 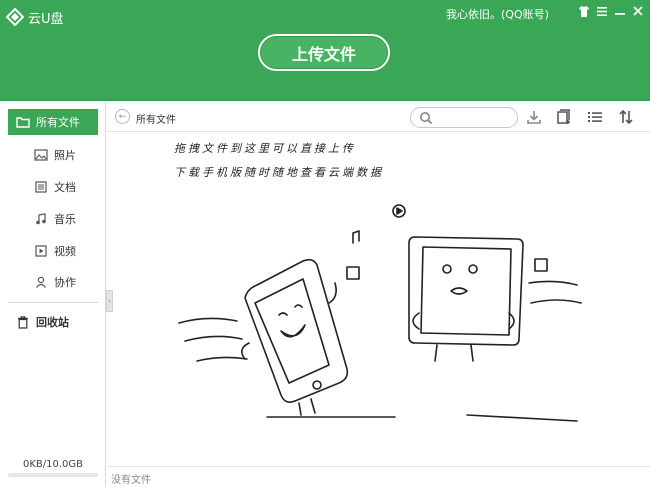 What do you see at coordinates (41, 219) in the screenshot?
I see `music-icon` at bounding box center [41, 219].